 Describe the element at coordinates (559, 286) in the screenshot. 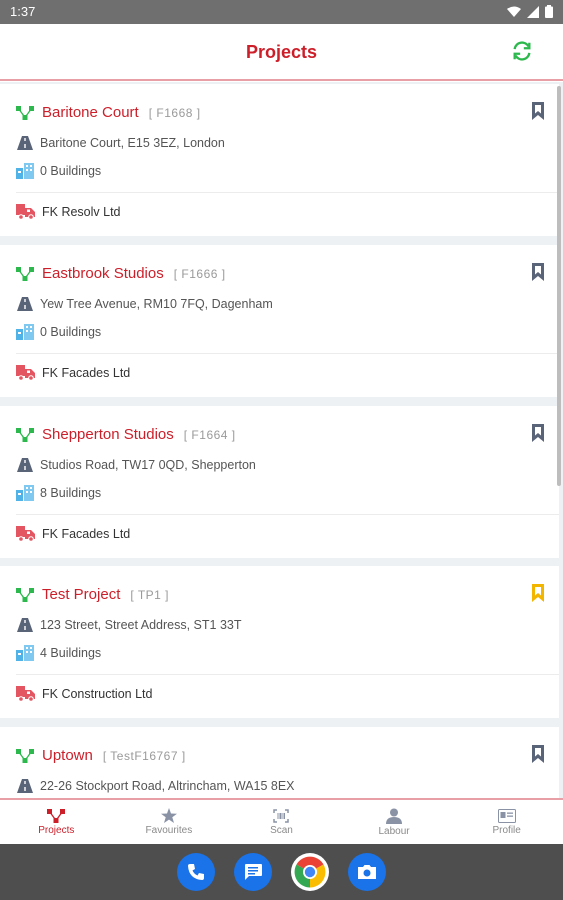

I see `scrollbar` at that location.